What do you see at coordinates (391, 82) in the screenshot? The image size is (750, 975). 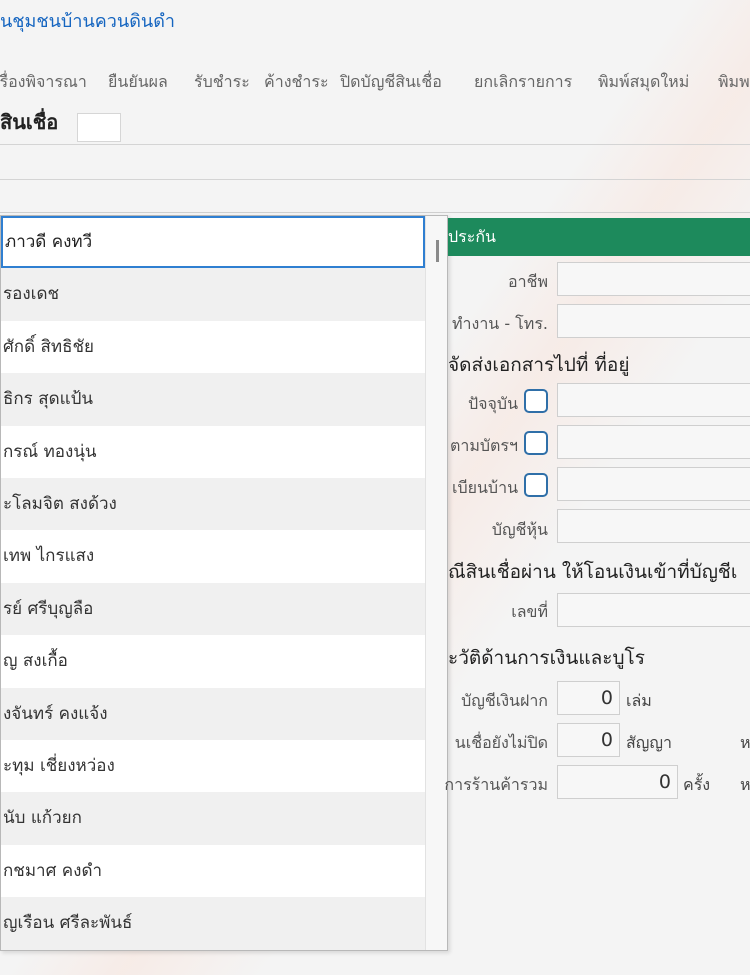 I see `menu-item-close-loan: ปิดบัญชีสินเชื่อ` at bounding box center [391, 82].